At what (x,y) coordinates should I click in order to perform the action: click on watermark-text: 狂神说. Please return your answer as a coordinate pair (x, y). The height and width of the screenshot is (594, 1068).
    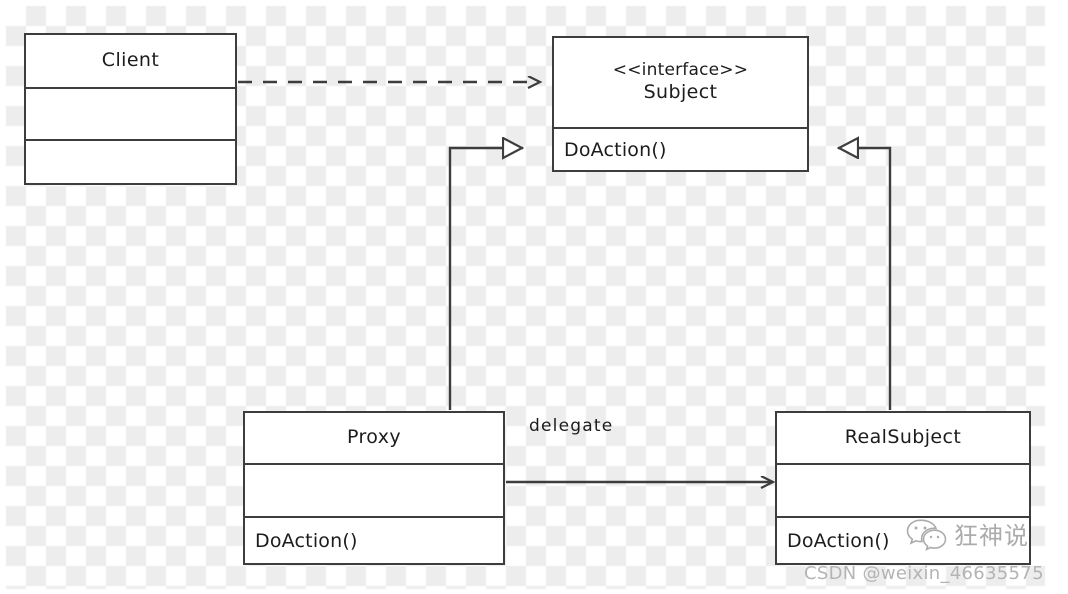
    Looking at the image, I should click on (991, 536).